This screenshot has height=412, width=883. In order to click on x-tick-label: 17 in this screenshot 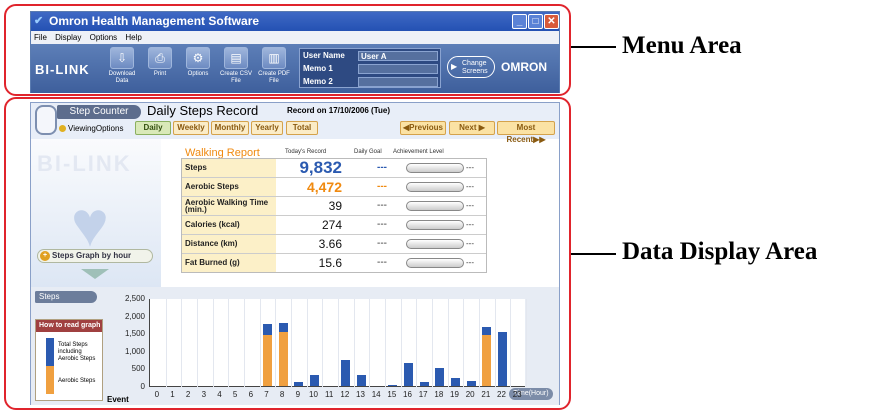, I will do `click(423, 394)`.